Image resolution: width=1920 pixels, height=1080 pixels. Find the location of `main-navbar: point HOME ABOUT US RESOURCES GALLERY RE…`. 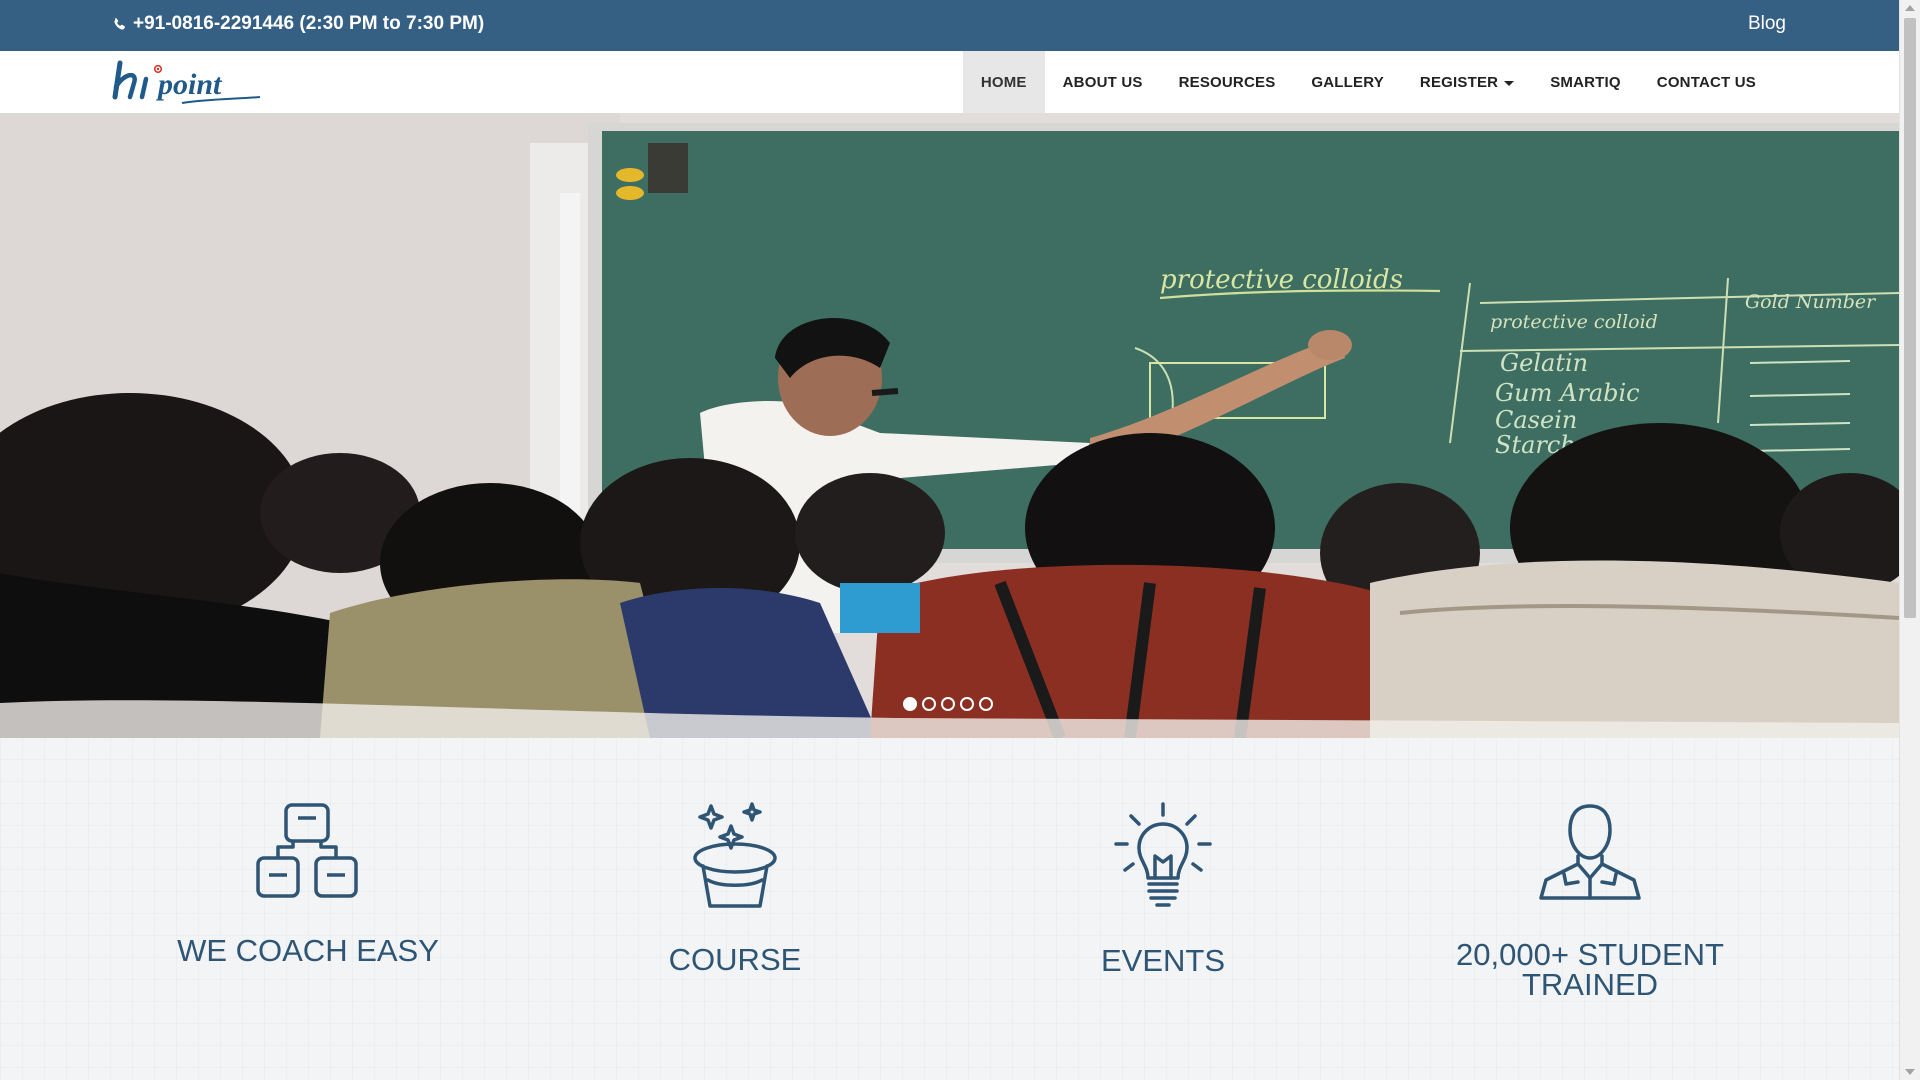

main-navbar: point HOME ABOUT US RESOURCES GALLERY RE… is located at coordinates (949, 82).